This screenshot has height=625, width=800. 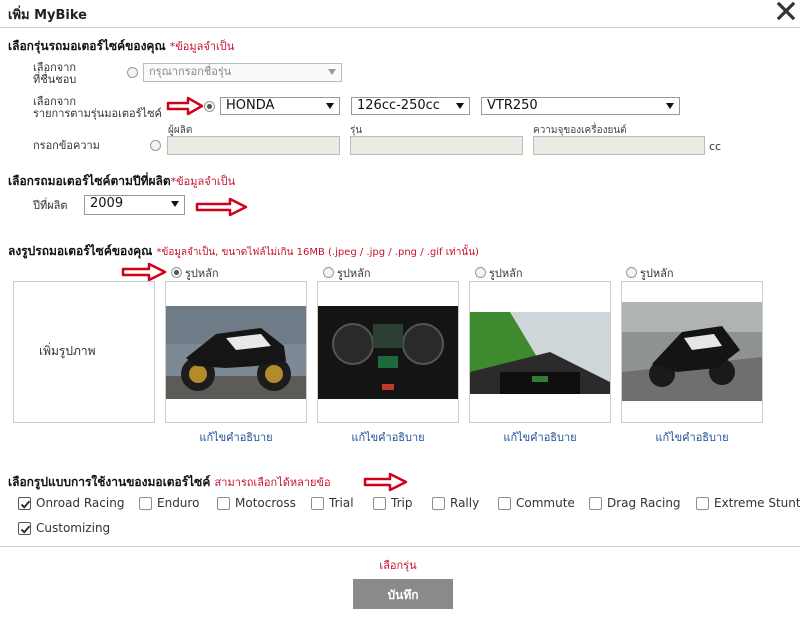 What do you see at coordinates (202, 46) in the screenshot?
I see `model-required-note: *ข้อมูลจำเป็น` at bounding box center [202, 46].